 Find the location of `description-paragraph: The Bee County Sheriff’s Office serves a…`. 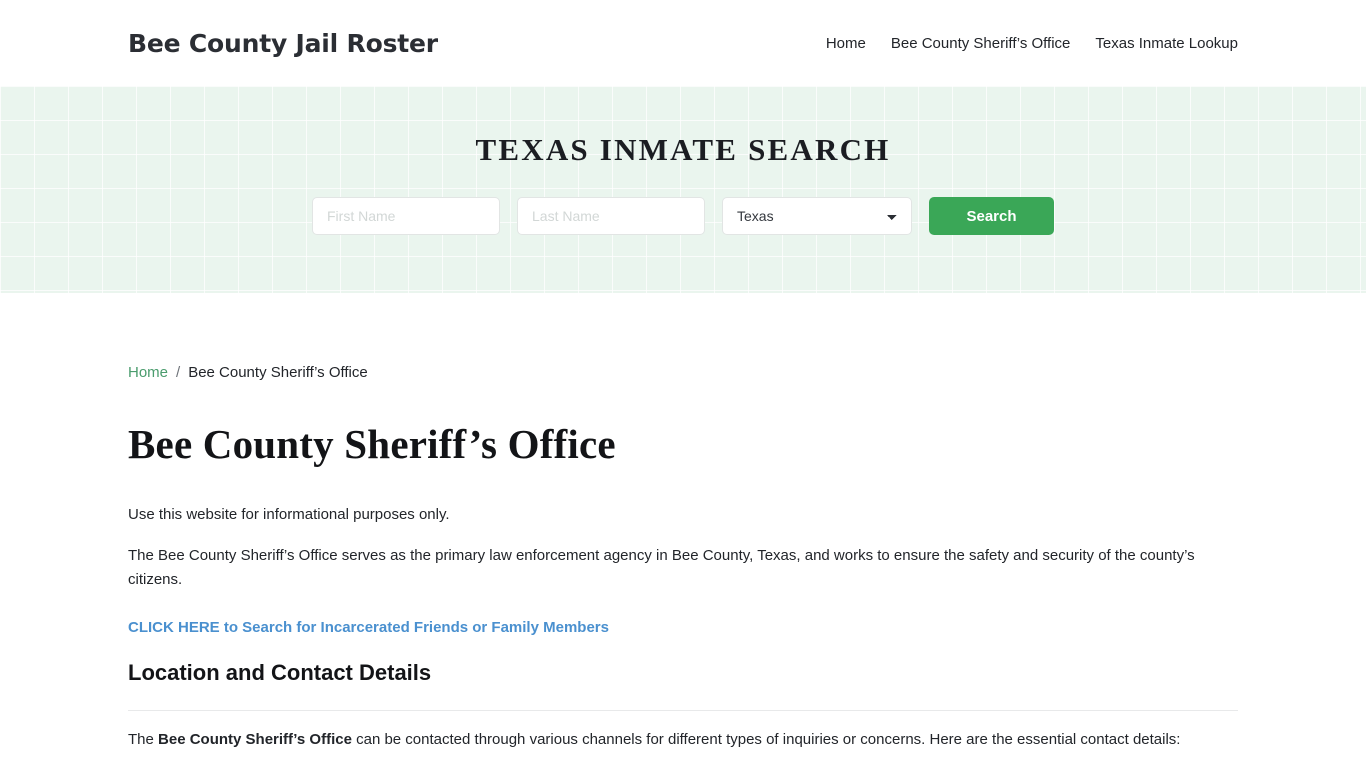

description-paragraph: The Bee County Sheriff’s Office serves a… is located at coordinates (661, 567).